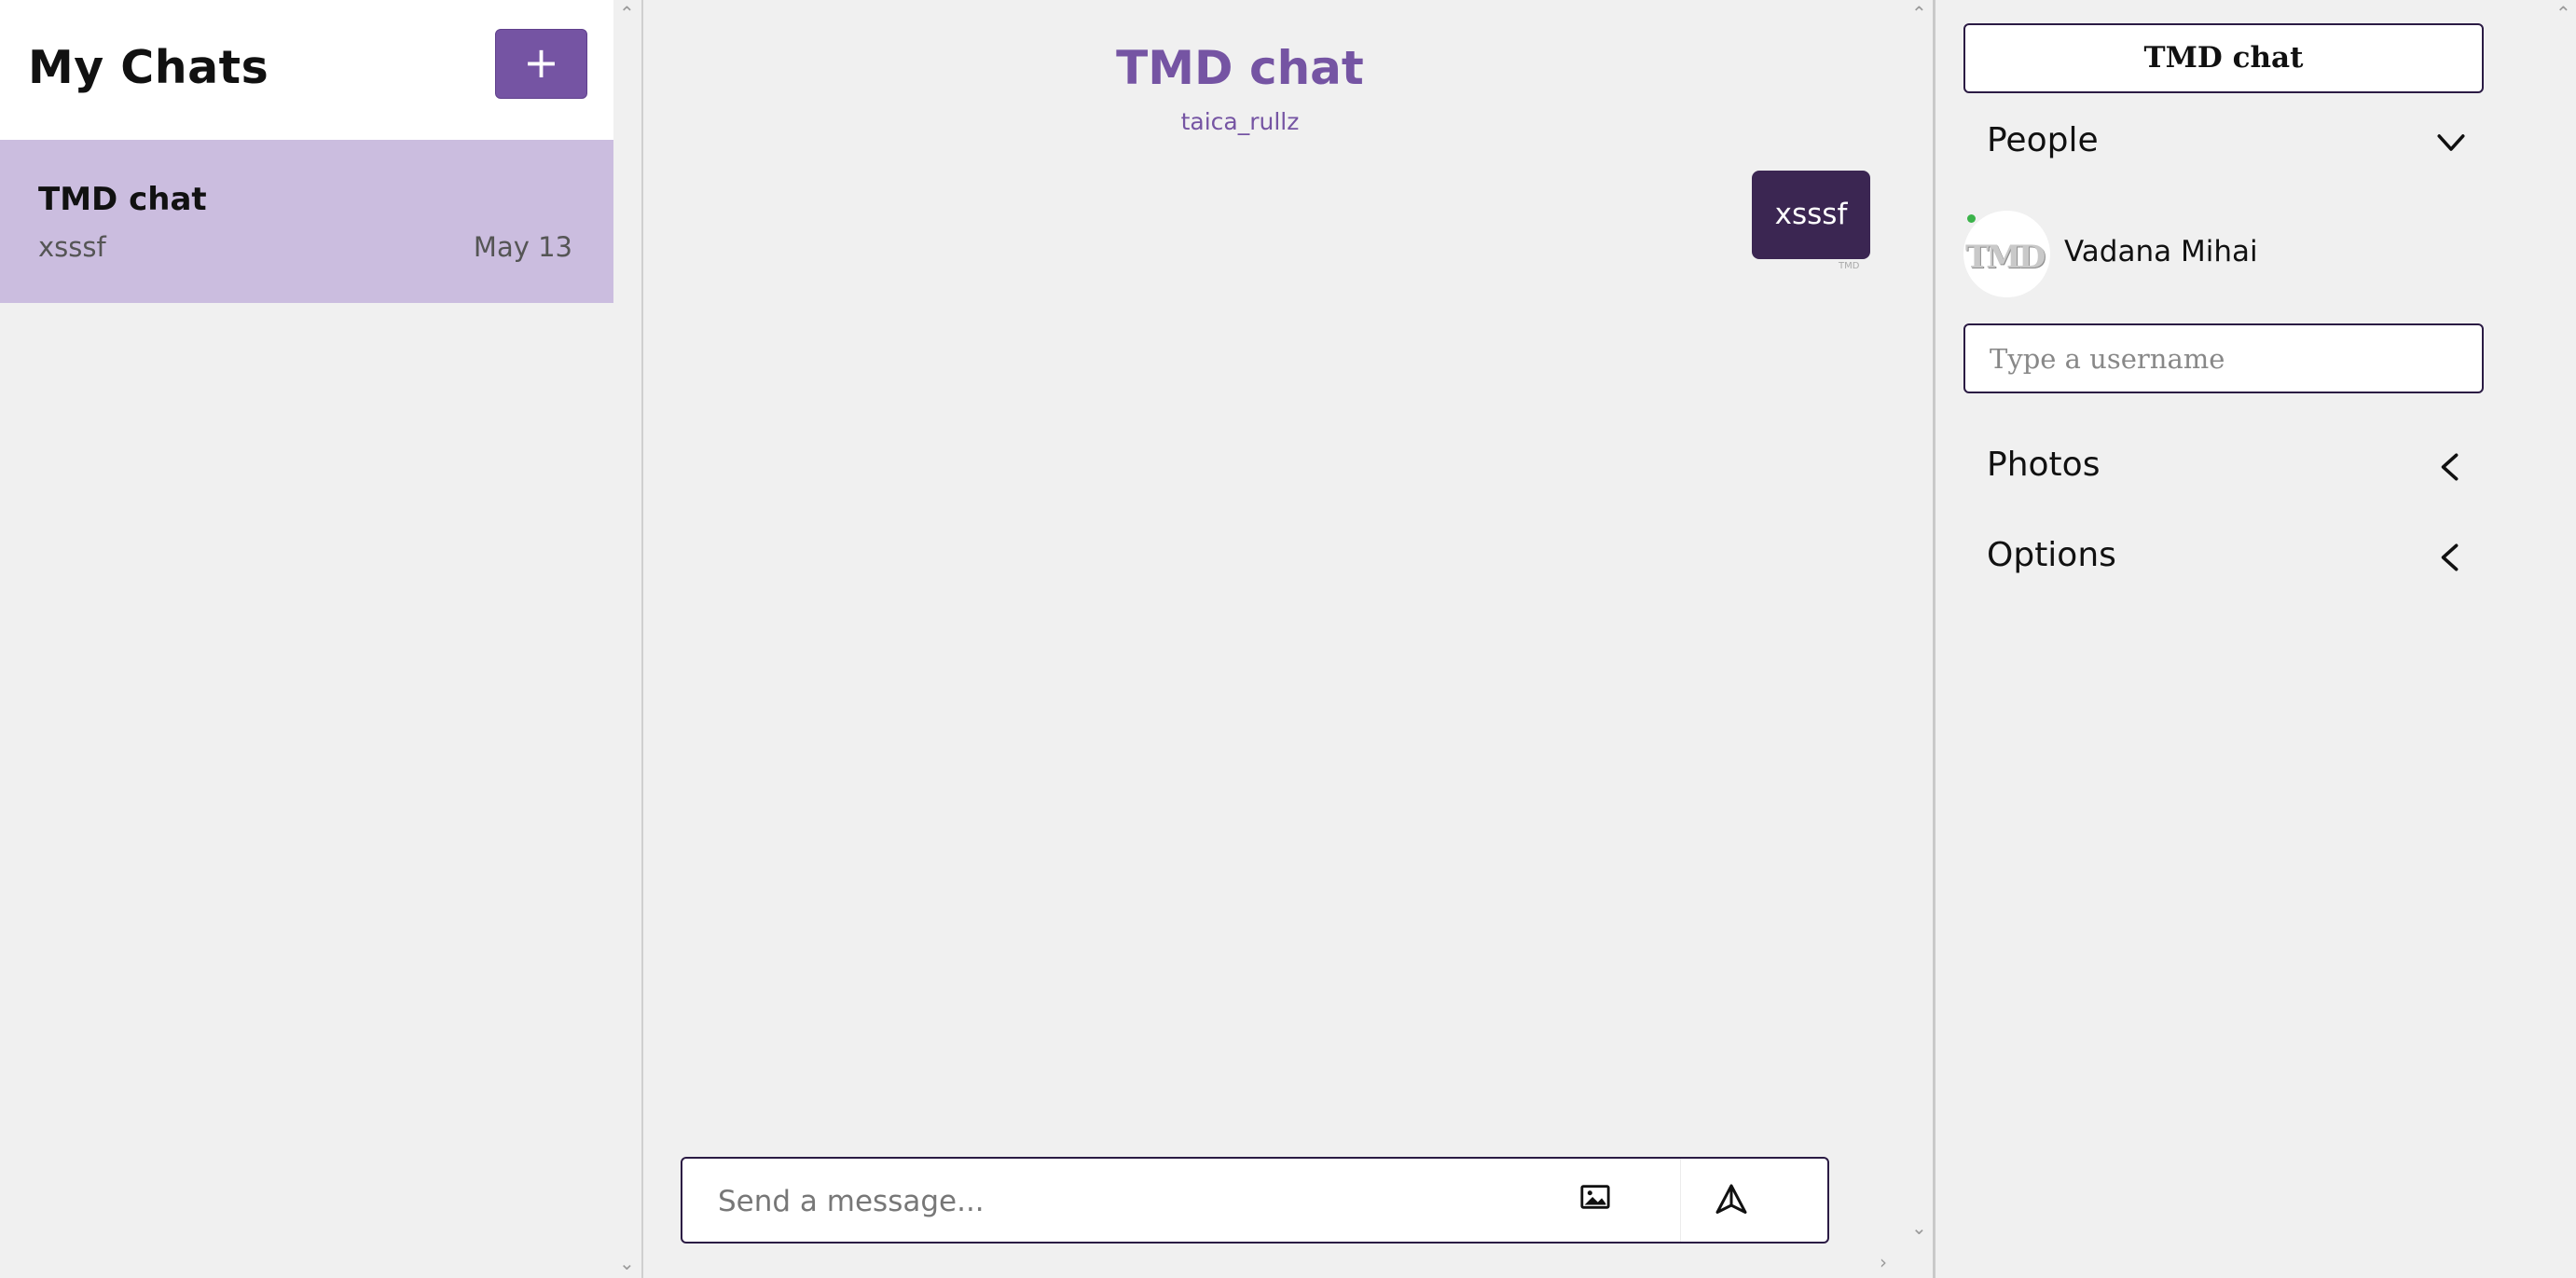 This screenshot has height=1278, width=2576. What do you see at coordinates (1849, 266) in the screenshot?
I see `message-read-receipt: TMD` at bounding box center [1849, 266].